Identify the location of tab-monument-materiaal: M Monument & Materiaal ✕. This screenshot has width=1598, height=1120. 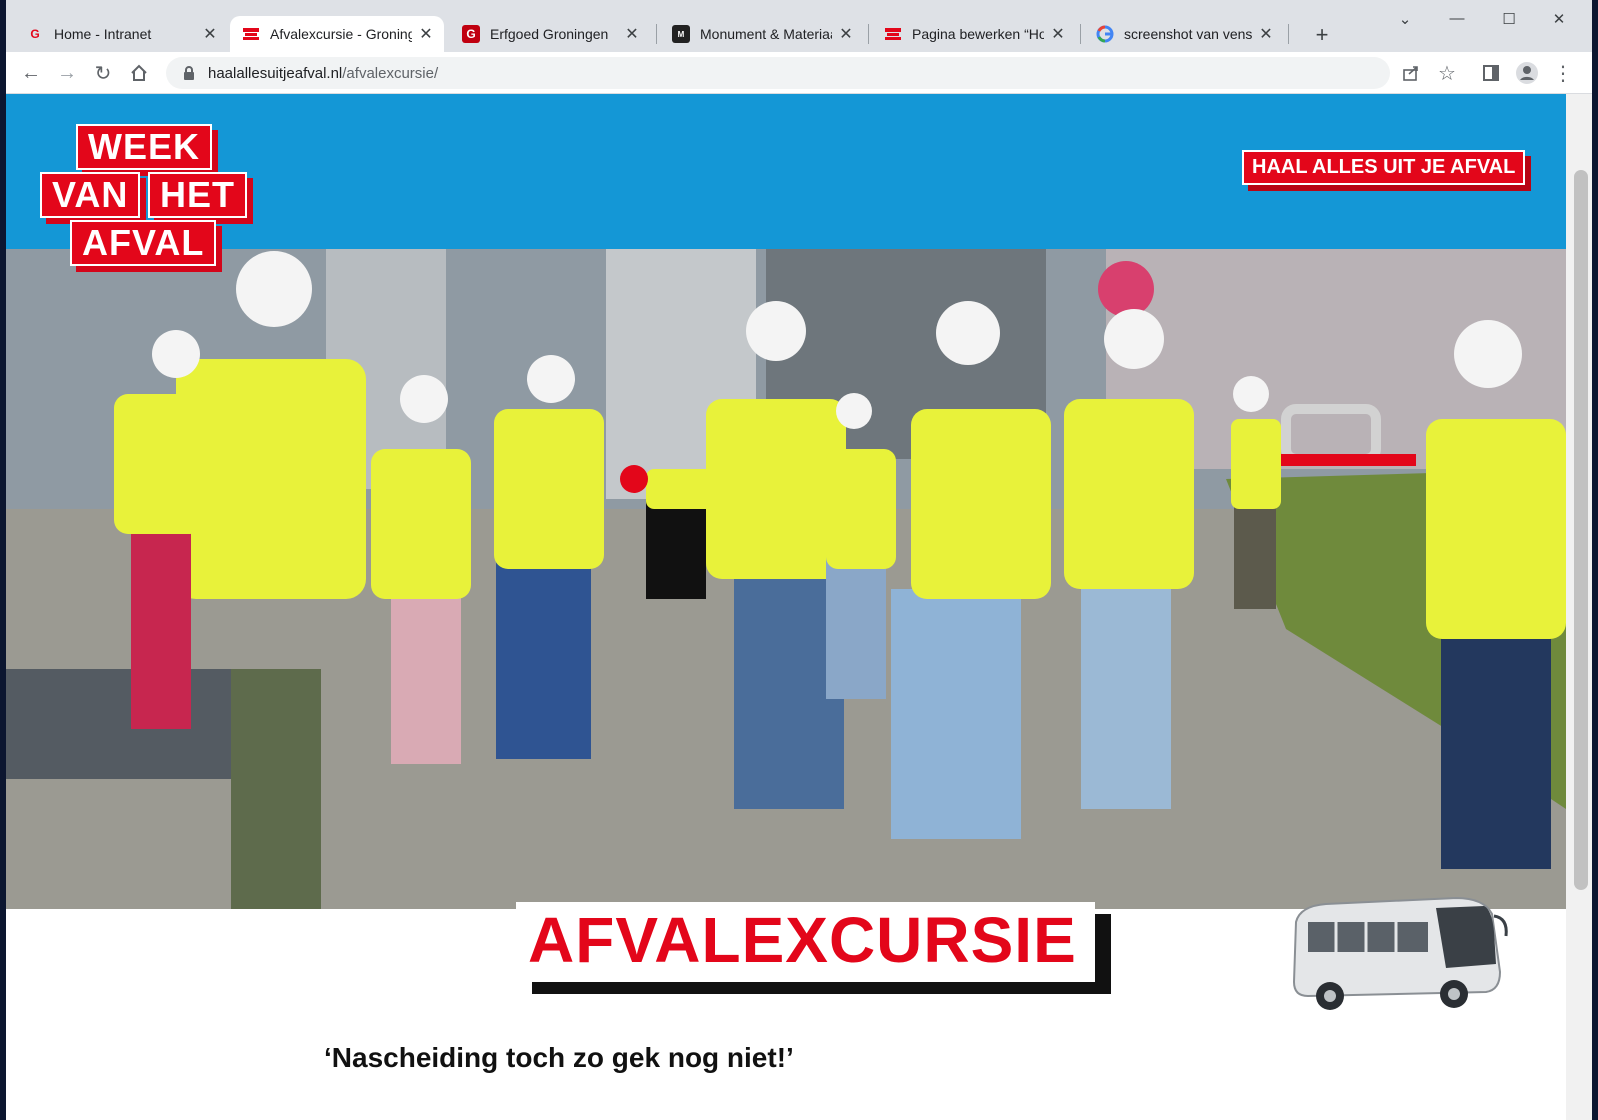
(762, 34).